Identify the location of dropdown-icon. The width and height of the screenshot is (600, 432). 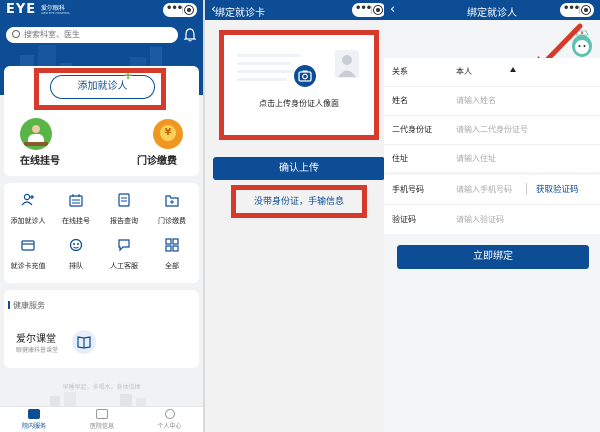
(513, 69).